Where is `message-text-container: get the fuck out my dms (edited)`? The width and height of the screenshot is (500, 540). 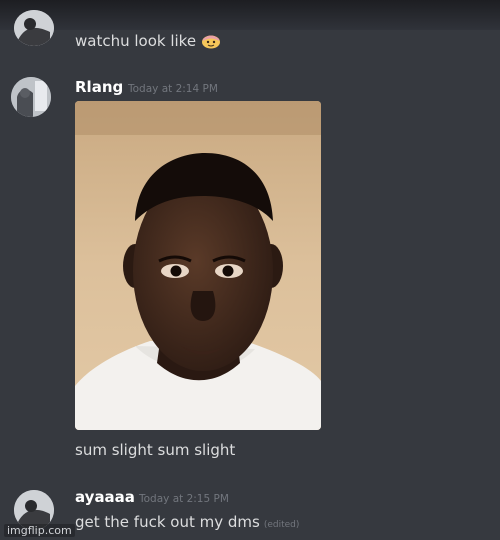 message-text-container: get the fuck out my dms (edited) is located at coordinates (187, 522).